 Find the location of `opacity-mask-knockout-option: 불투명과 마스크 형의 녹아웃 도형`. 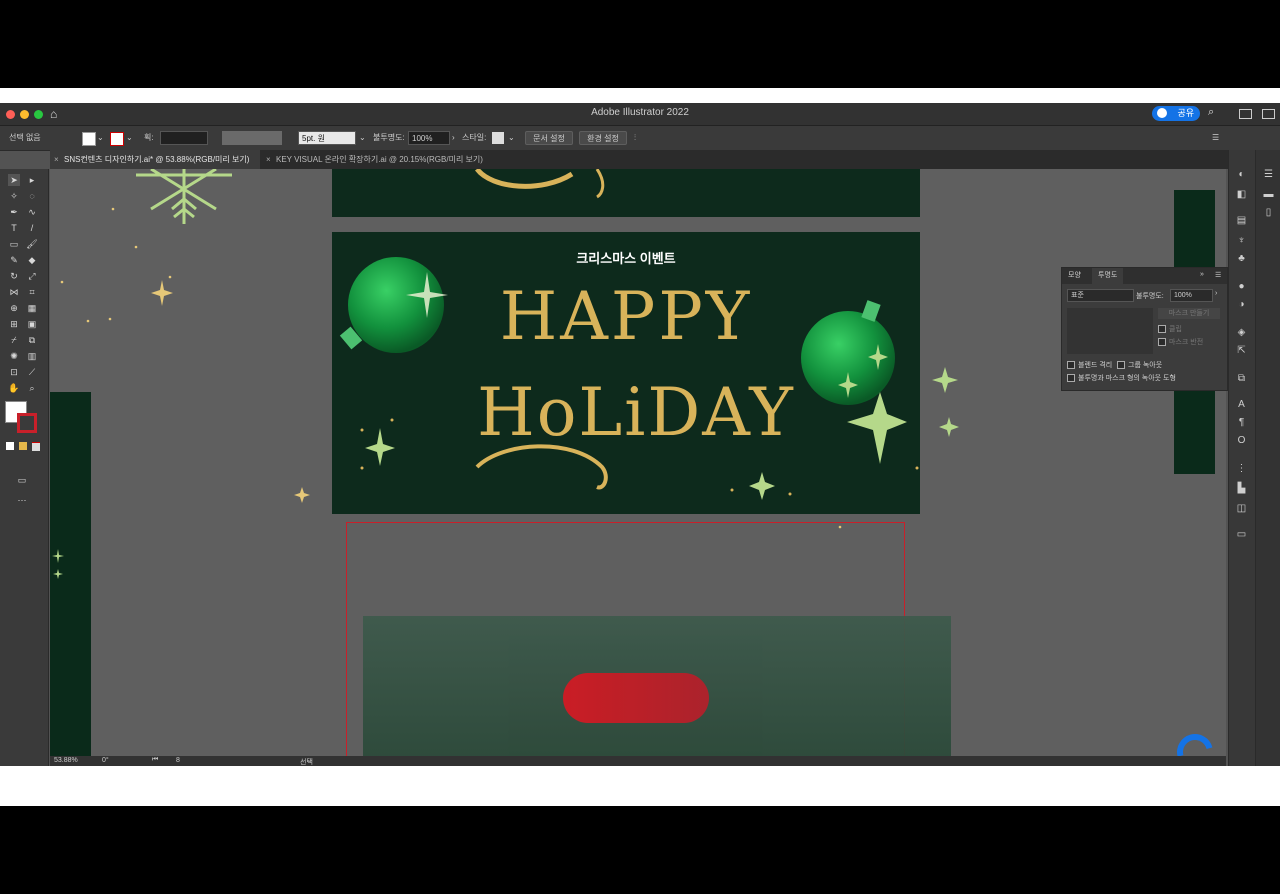

opacity-mask-knockout-option: 불투명과 마스크 형의 녹아웃 도형 is located at coordinates (1121, 378).